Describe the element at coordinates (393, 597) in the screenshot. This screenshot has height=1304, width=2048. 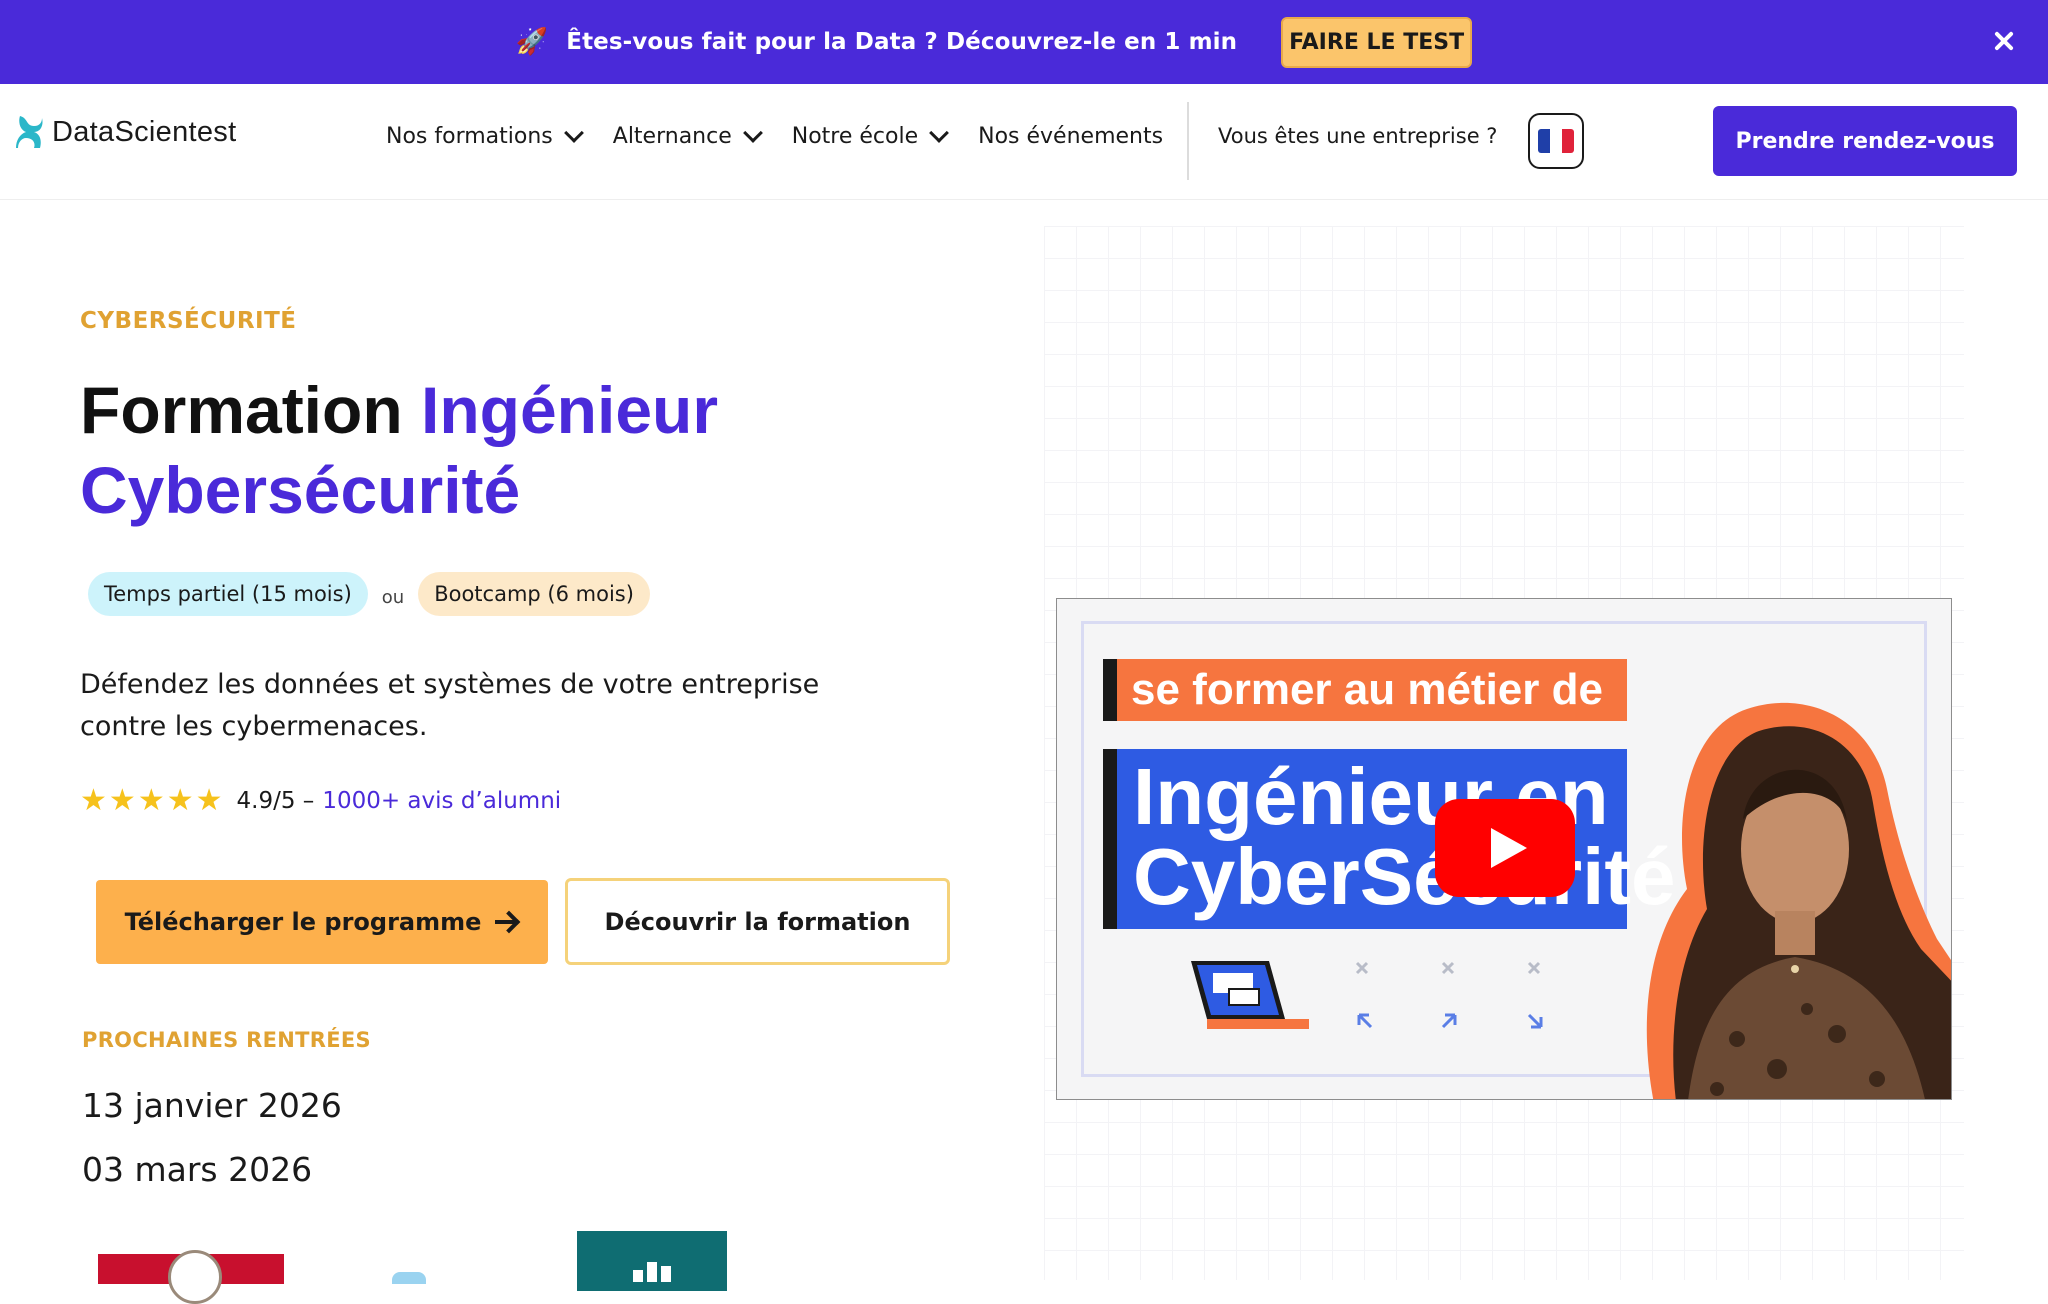
I see `pill-separator: ou` at that location.